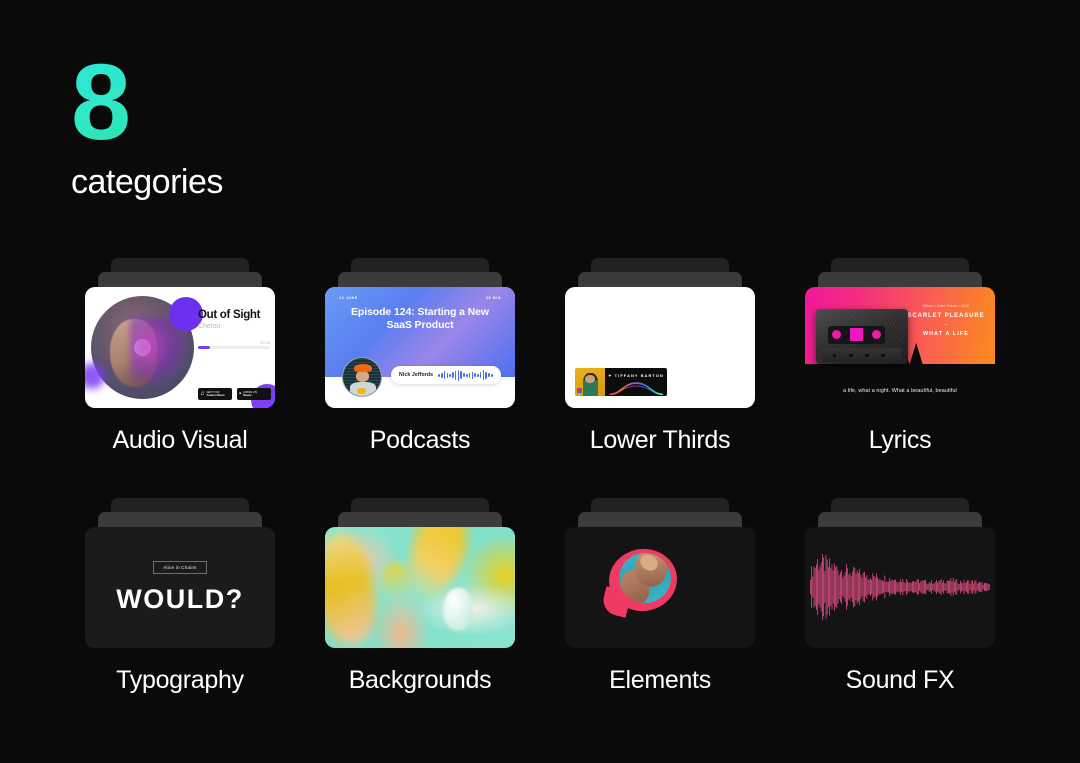 The height and width of the screenshot is (763, 1080). I want to click on folder-stack: Alice in Chains WOULD?, so click(180, 573).